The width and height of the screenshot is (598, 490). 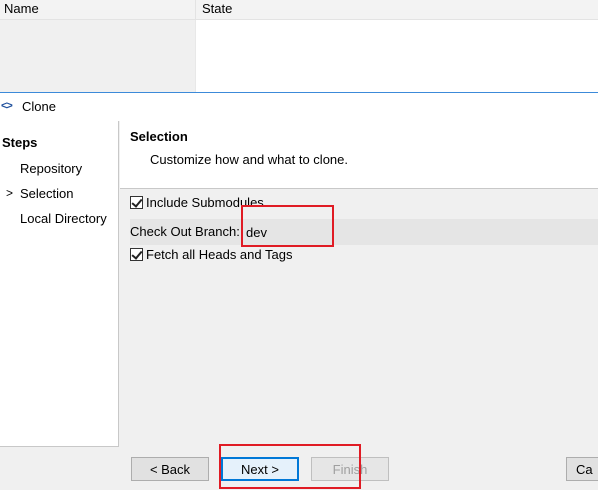 What do you see at coordinates (136, 254) in the screenshot?
I see `fetch-heads-tags-checkbox` at bounding box center [136, 254].